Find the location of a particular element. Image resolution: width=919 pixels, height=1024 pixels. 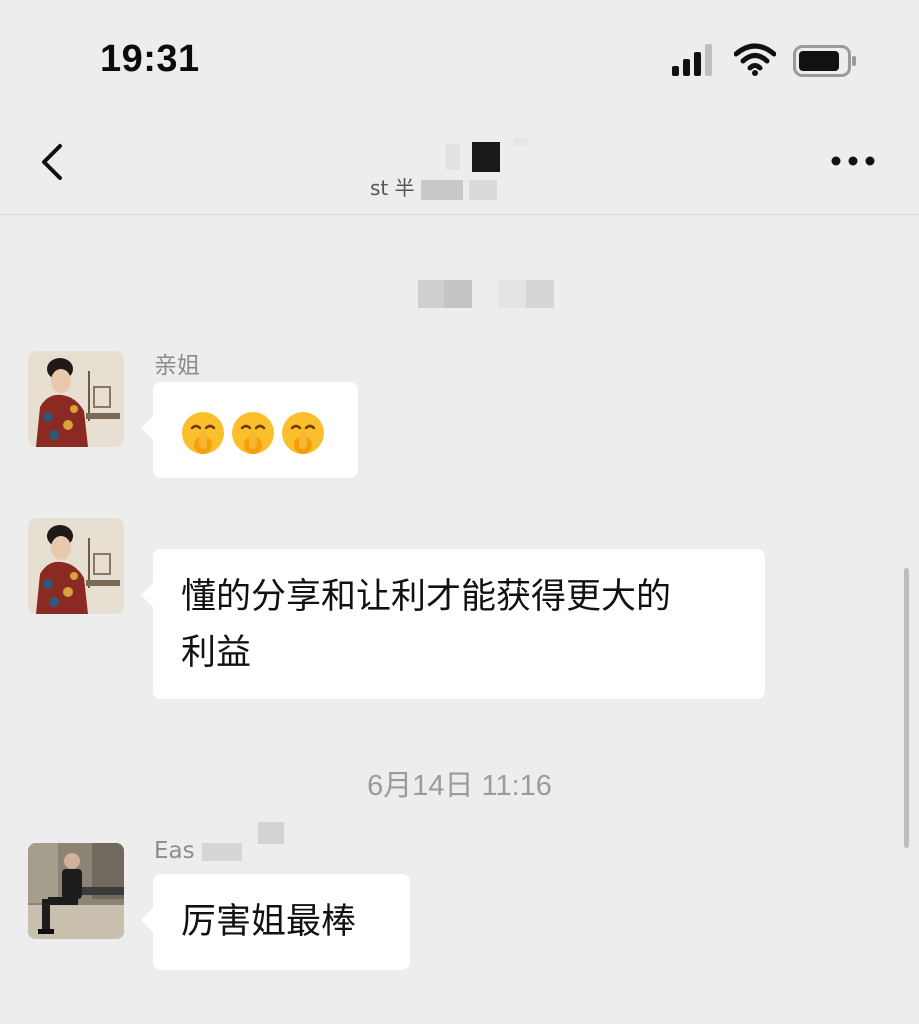

sender-name: 亲姐 is located at coordinates (177, 366).